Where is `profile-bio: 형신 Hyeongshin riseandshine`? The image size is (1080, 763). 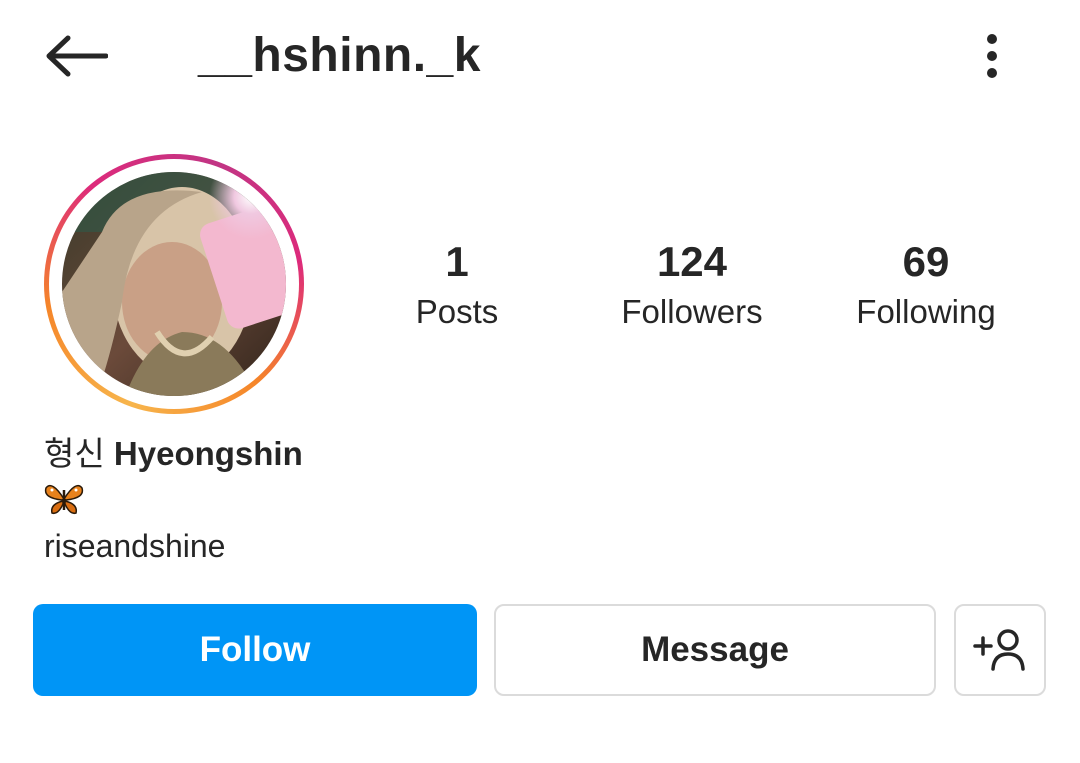
profile-bio: 형신 Hyeongshin riseandshine is located at coordinates (173, 500).